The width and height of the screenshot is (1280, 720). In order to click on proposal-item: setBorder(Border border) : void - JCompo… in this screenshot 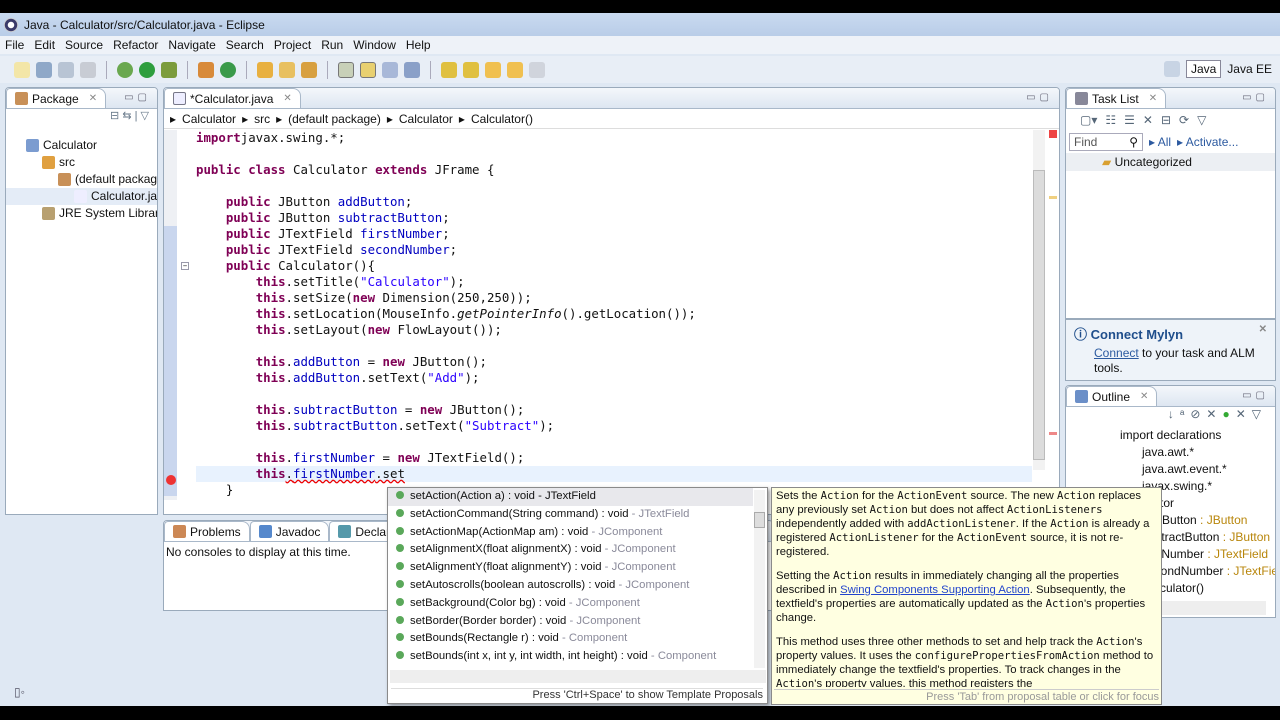, I will do `click(570, 622)`.